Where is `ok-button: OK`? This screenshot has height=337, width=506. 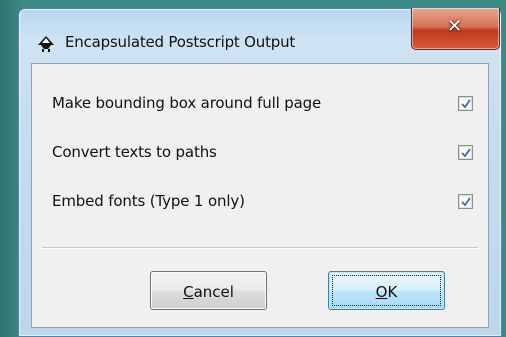 ok-button: OK is located at coordinates (386, 290).